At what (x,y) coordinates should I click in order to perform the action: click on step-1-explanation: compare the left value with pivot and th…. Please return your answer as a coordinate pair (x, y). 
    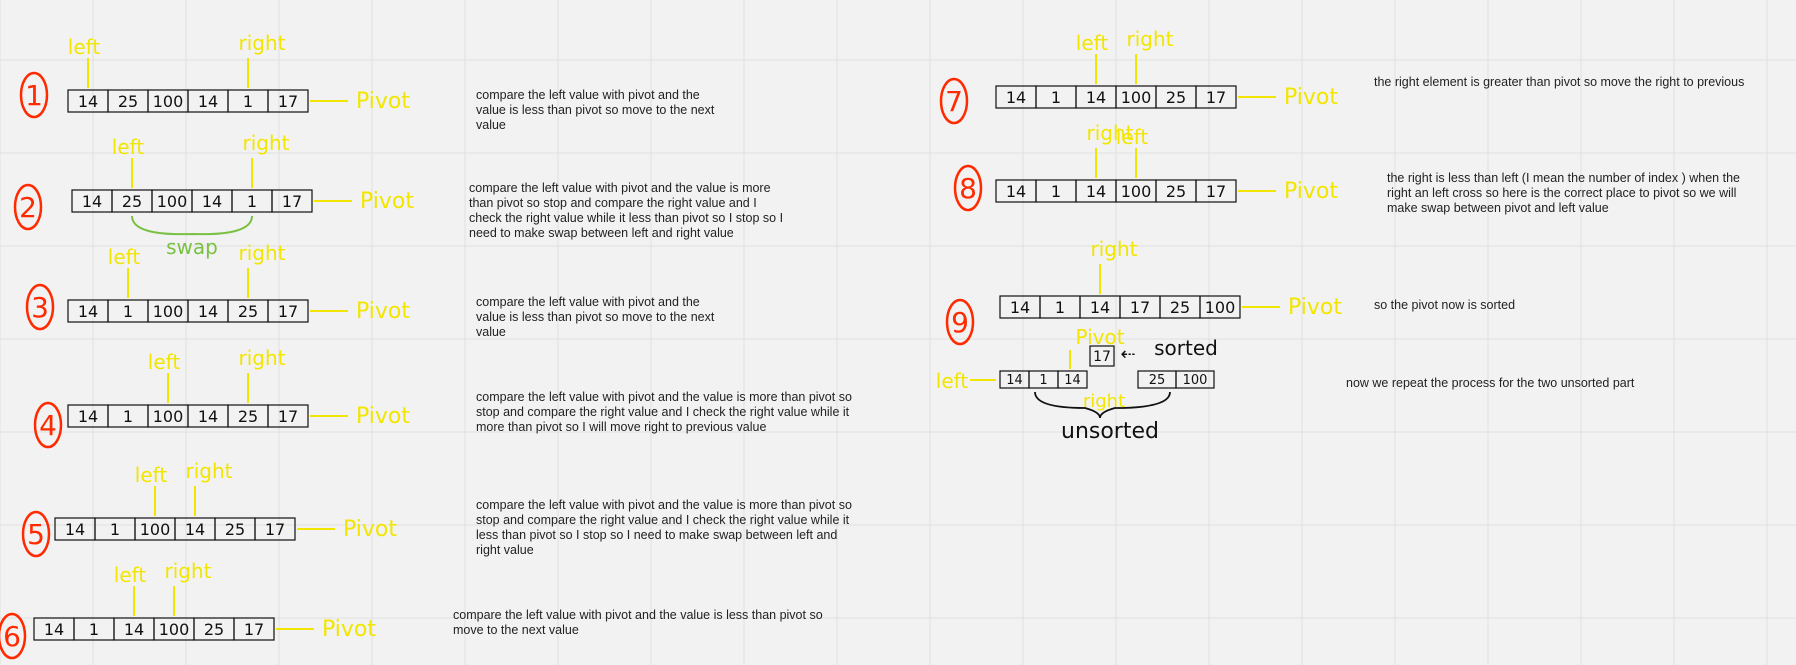
    Looking at the image, I should click on (595, 110).